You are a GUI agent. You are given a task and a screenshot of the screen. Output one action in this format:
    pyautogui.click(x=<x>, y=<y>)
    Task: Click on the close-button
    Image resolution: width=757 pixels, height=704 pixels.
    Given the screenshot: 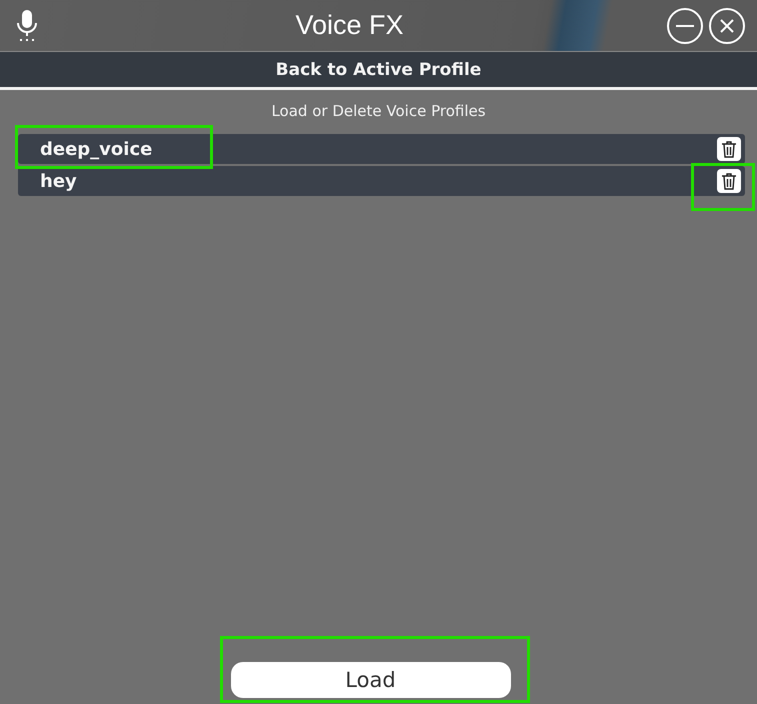 What is the action you would take?
    pyautogui.click(x=727, y=26)
    